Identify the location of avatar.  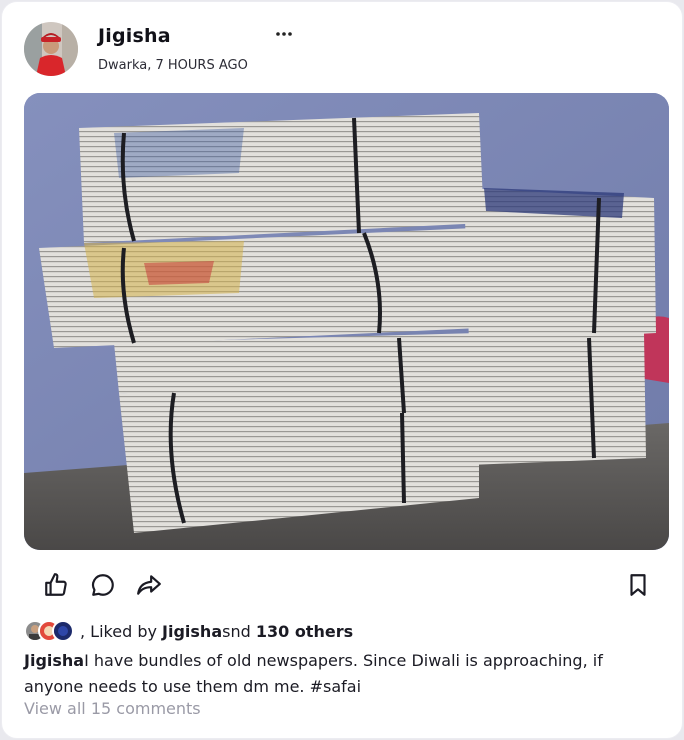
(51, 49).